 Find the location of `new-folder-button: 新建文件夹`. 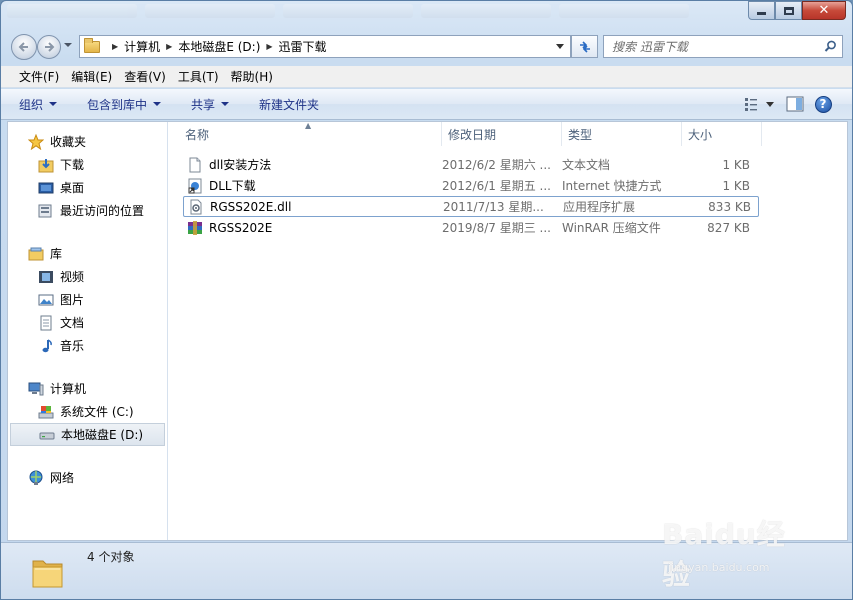

new-folder-button: 新建文件夹 is located at coordinates (289, 104).